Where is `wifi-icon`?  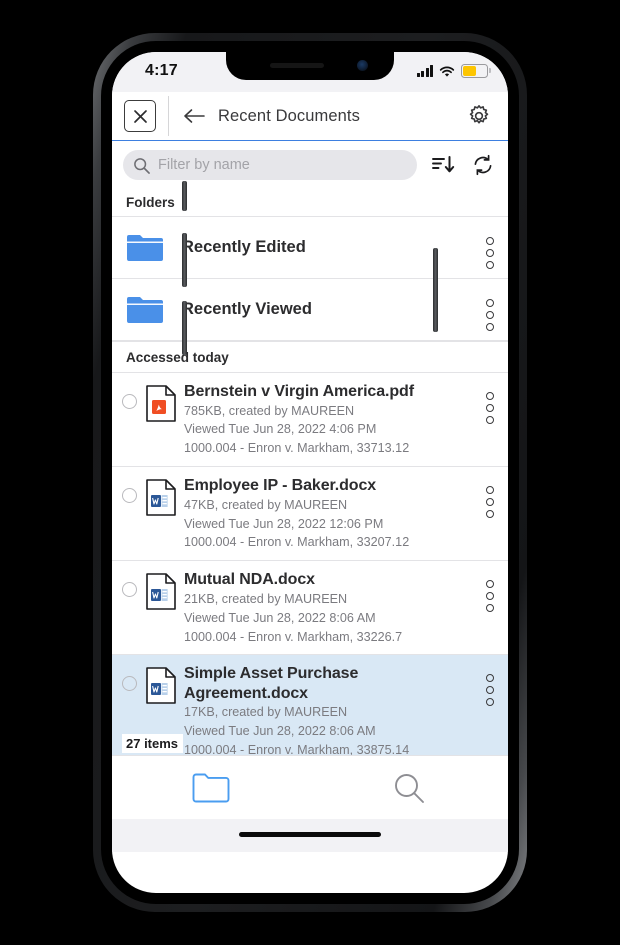 wifi-icon is located at coordinates (447, 71).